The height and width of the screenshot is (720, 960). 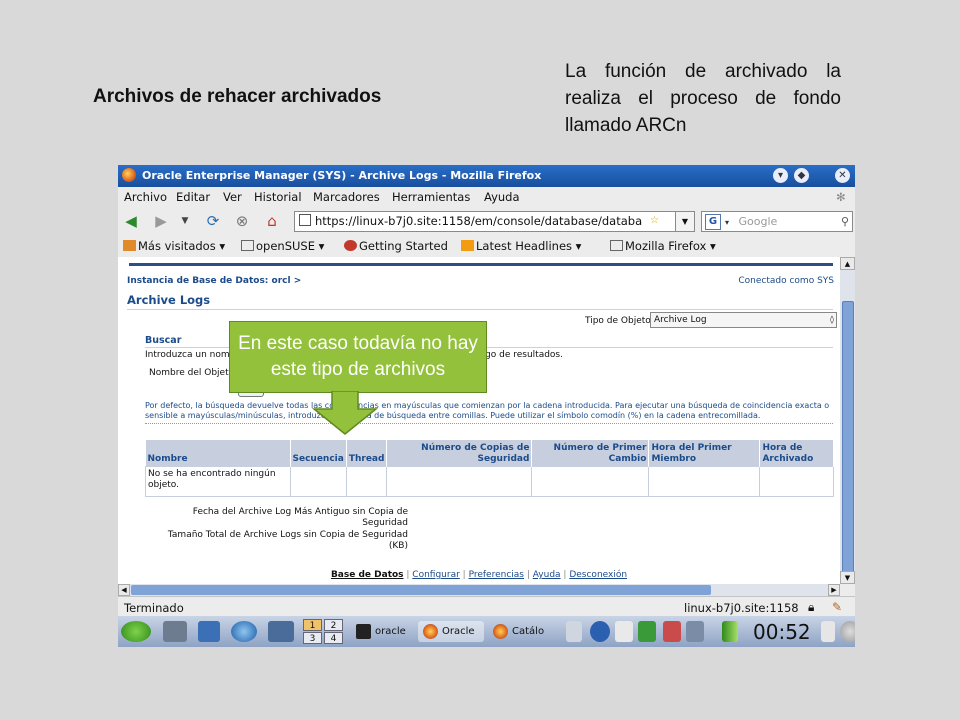 I want to click on bookmark-label: Más visitados ▾, so click(x=182, y=246).